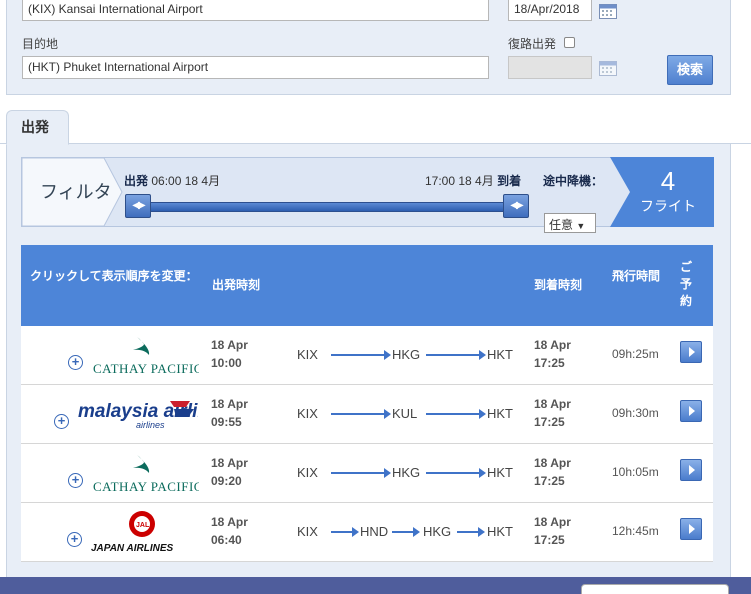 The width and height of the screenshot is (751, 594). I want to click on departure-datetime: 18 Apr 06:40, so click(229, 531).